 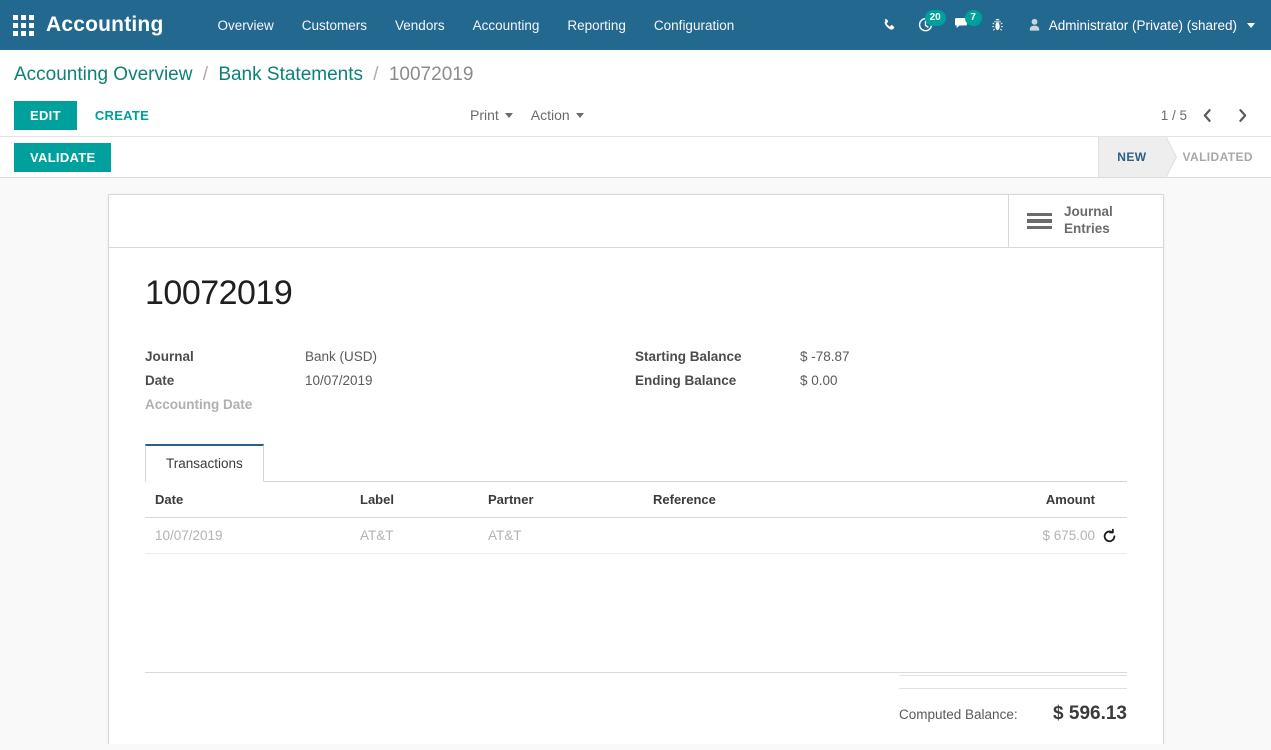 I want to click on notebook-tabs: Transactions, so click(x=636, y=463).